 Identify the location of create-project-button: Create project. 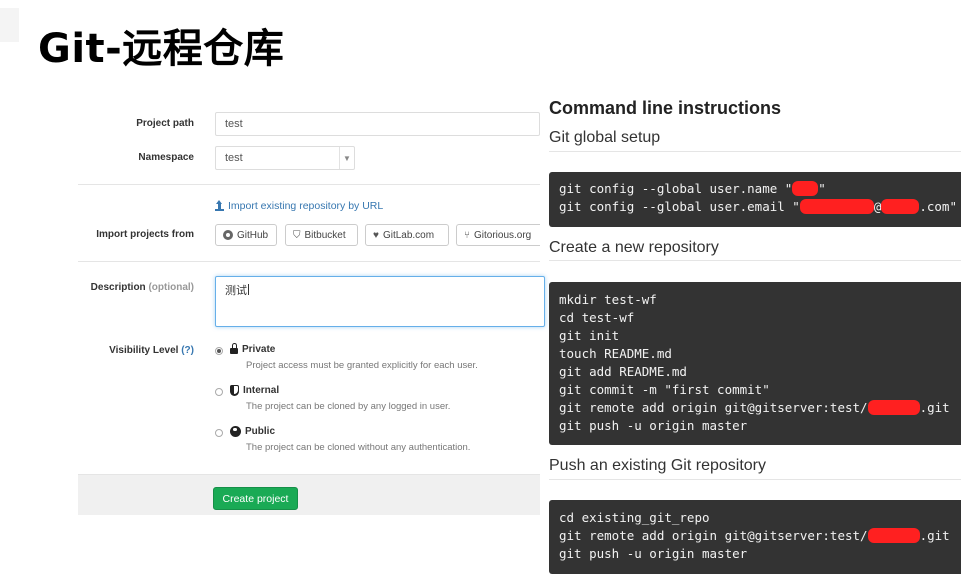
(255, 498).